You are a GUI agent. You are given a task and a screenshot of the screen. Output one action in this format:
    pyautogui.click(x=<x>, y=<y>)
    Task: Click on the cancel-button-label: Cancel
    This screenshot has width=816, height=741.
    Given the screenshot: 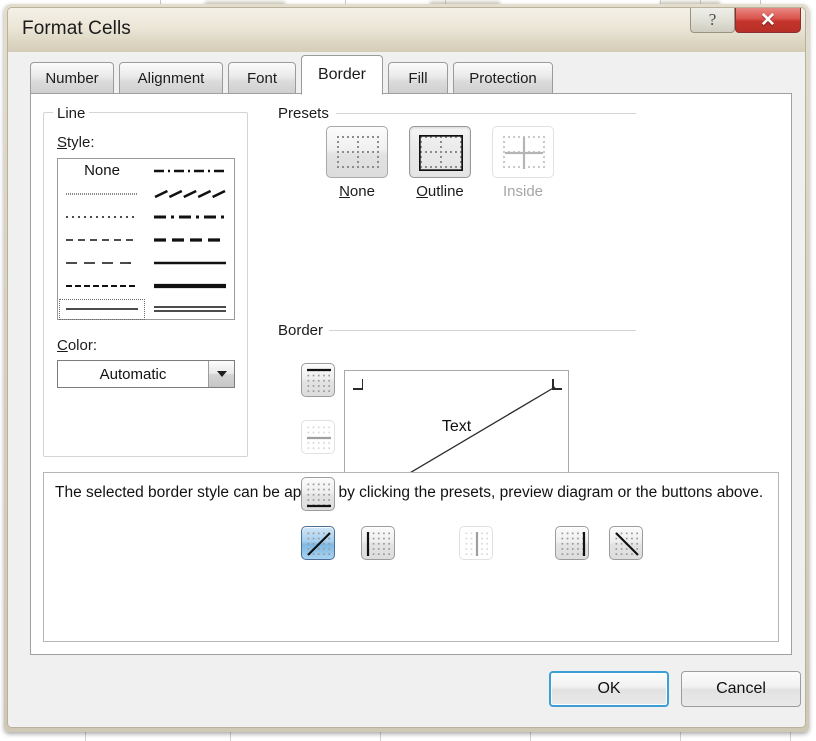 What is the action you would take?
    pyautogui.click(x=741, y=688)
    